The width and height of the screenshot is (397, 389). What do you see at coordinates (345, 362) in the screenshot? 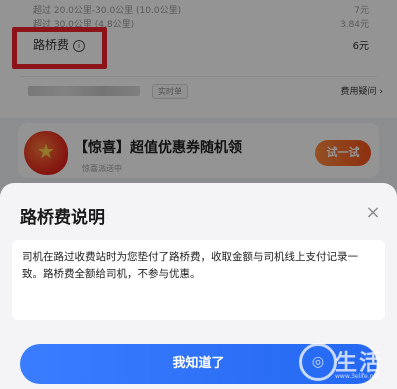
I see `watermark-logo: ◎ 生活 www.3elife.net` at bounding box center [345, 362].